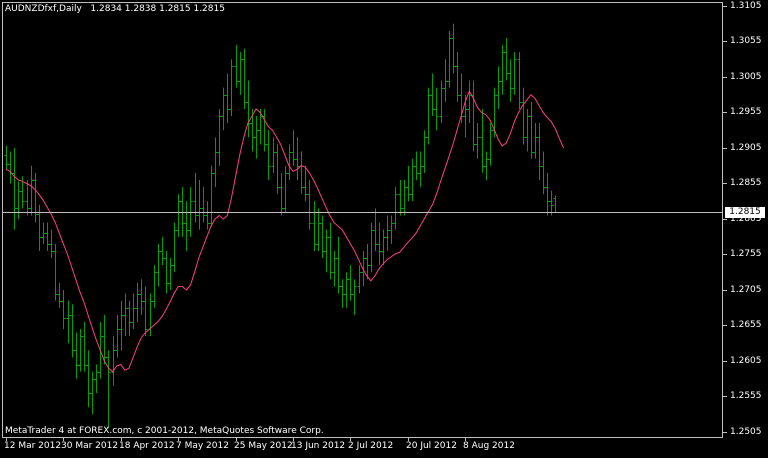  I want to click on date-tick-label: 8 Aug 2012, so click(489, 446).